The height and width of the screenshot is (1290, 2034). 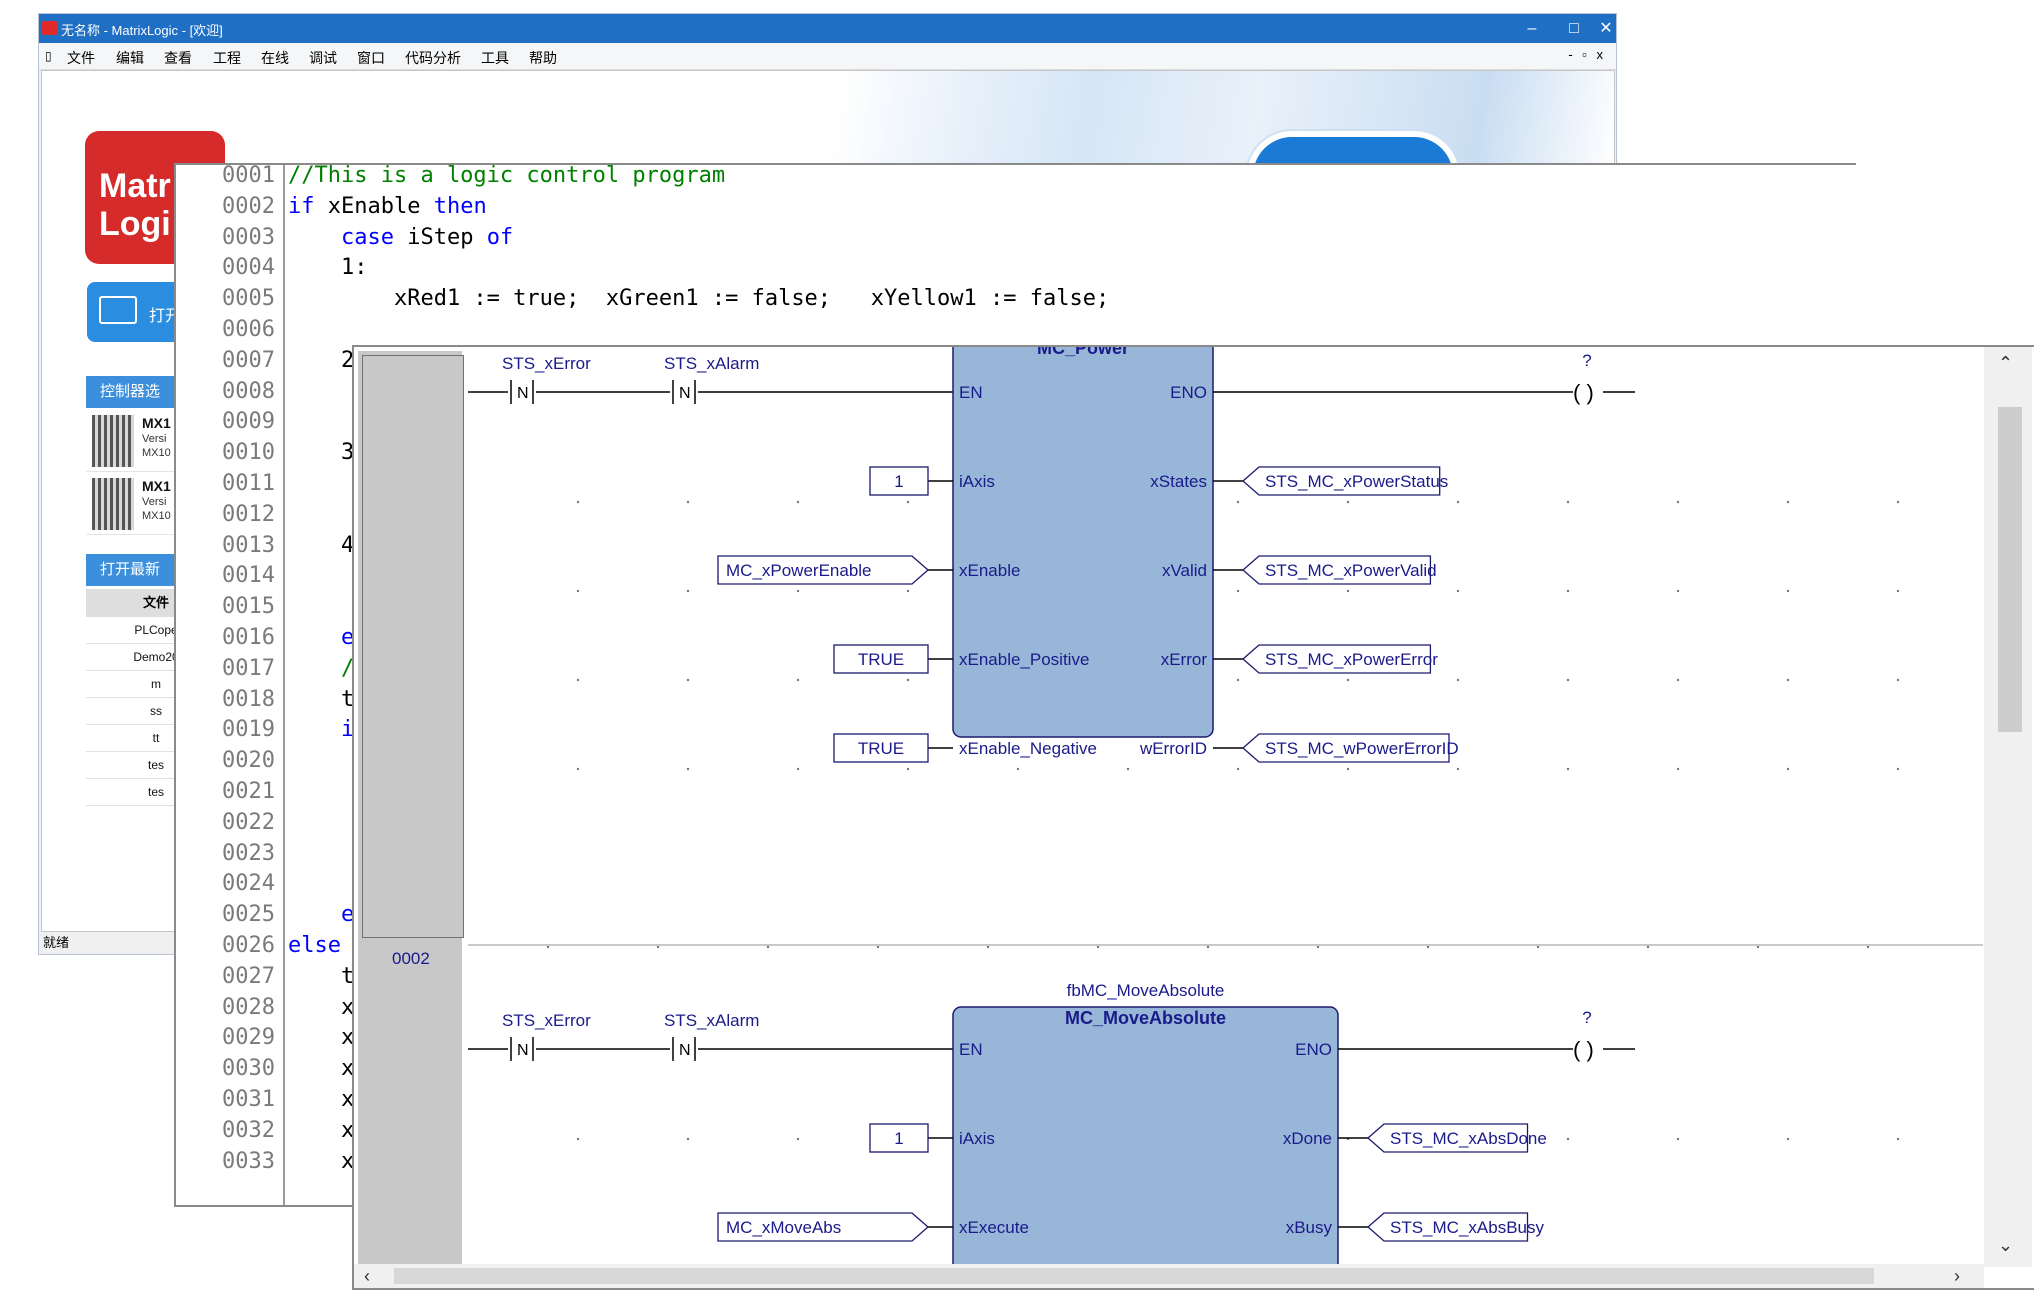 What do you see at coordinates (1362, 748) in the screenshot?
I see `output-variable: STS_MC_wPowerErrorID` at bounding box center [1362, 748].